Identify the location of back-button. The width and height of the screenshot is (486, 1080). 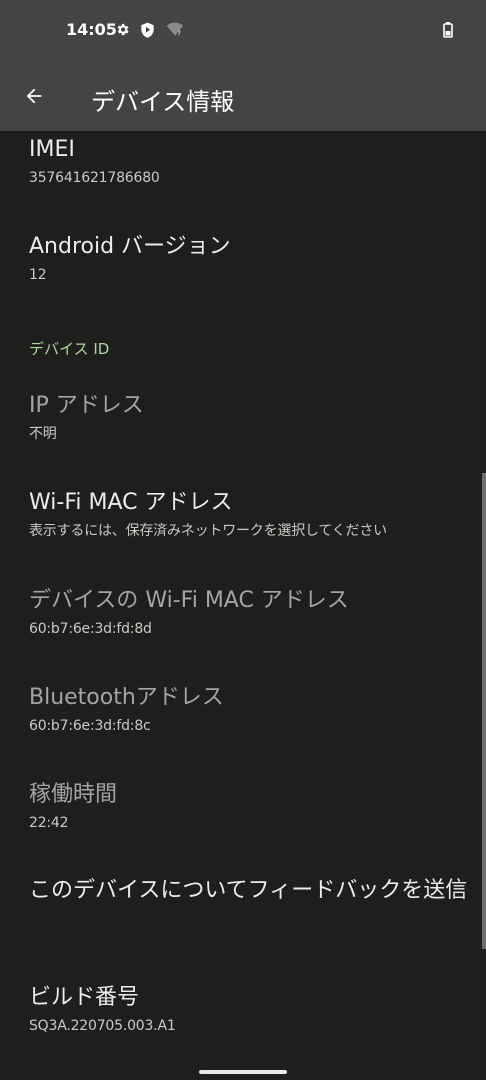
(34, 96).